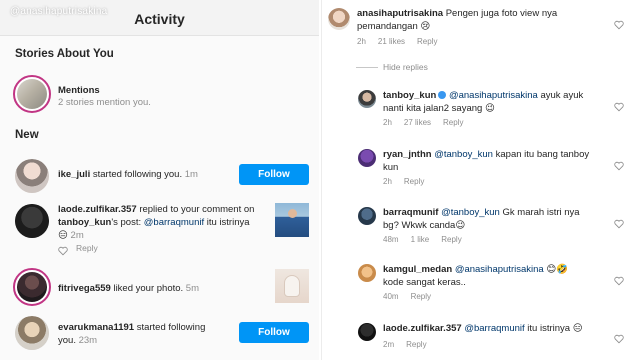  Describe the element at coordinates (400, 13) in the screenshot. I see `username: anasihaputrisakina` at that location.